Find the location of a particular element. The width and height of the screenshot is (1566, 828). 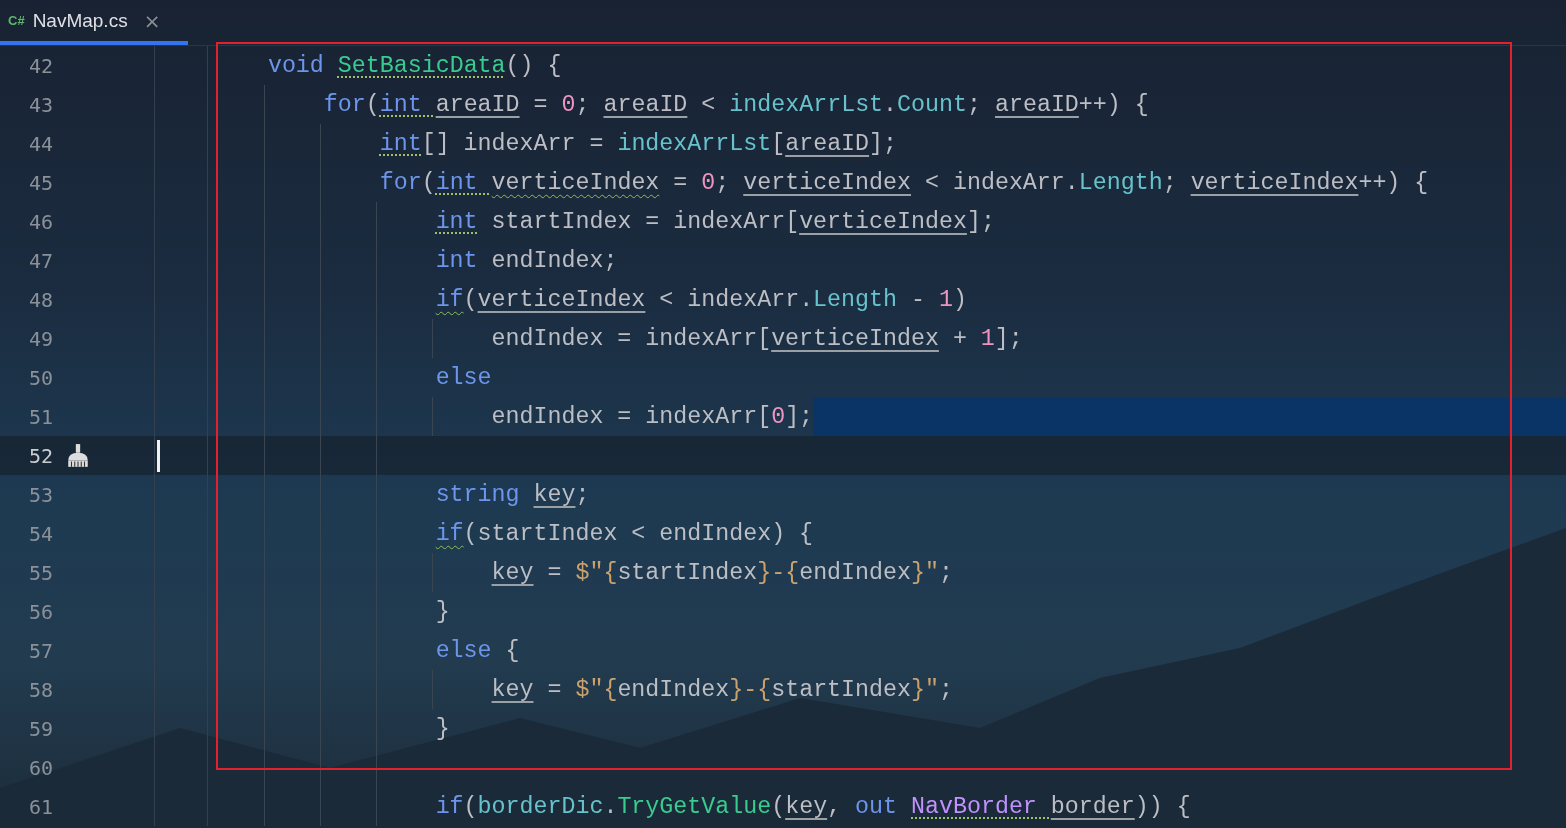

code-text: ++) { is located at coordinates (1113, 104).